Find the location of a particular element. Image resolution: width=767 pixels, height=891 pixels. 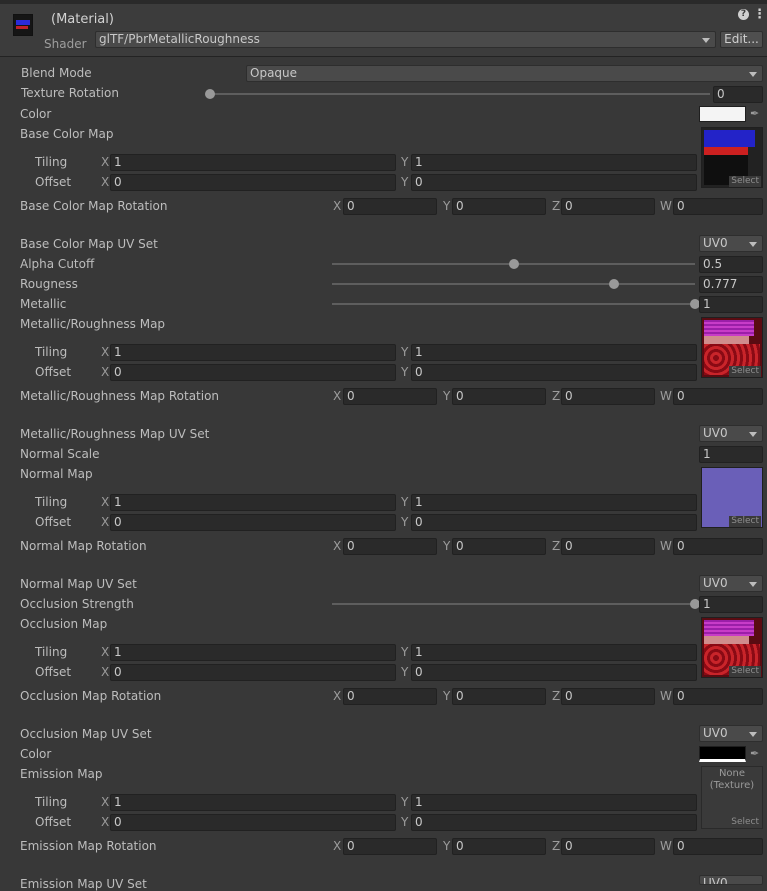

base-tiling-x: 1 is located at coordinates (253, 162).